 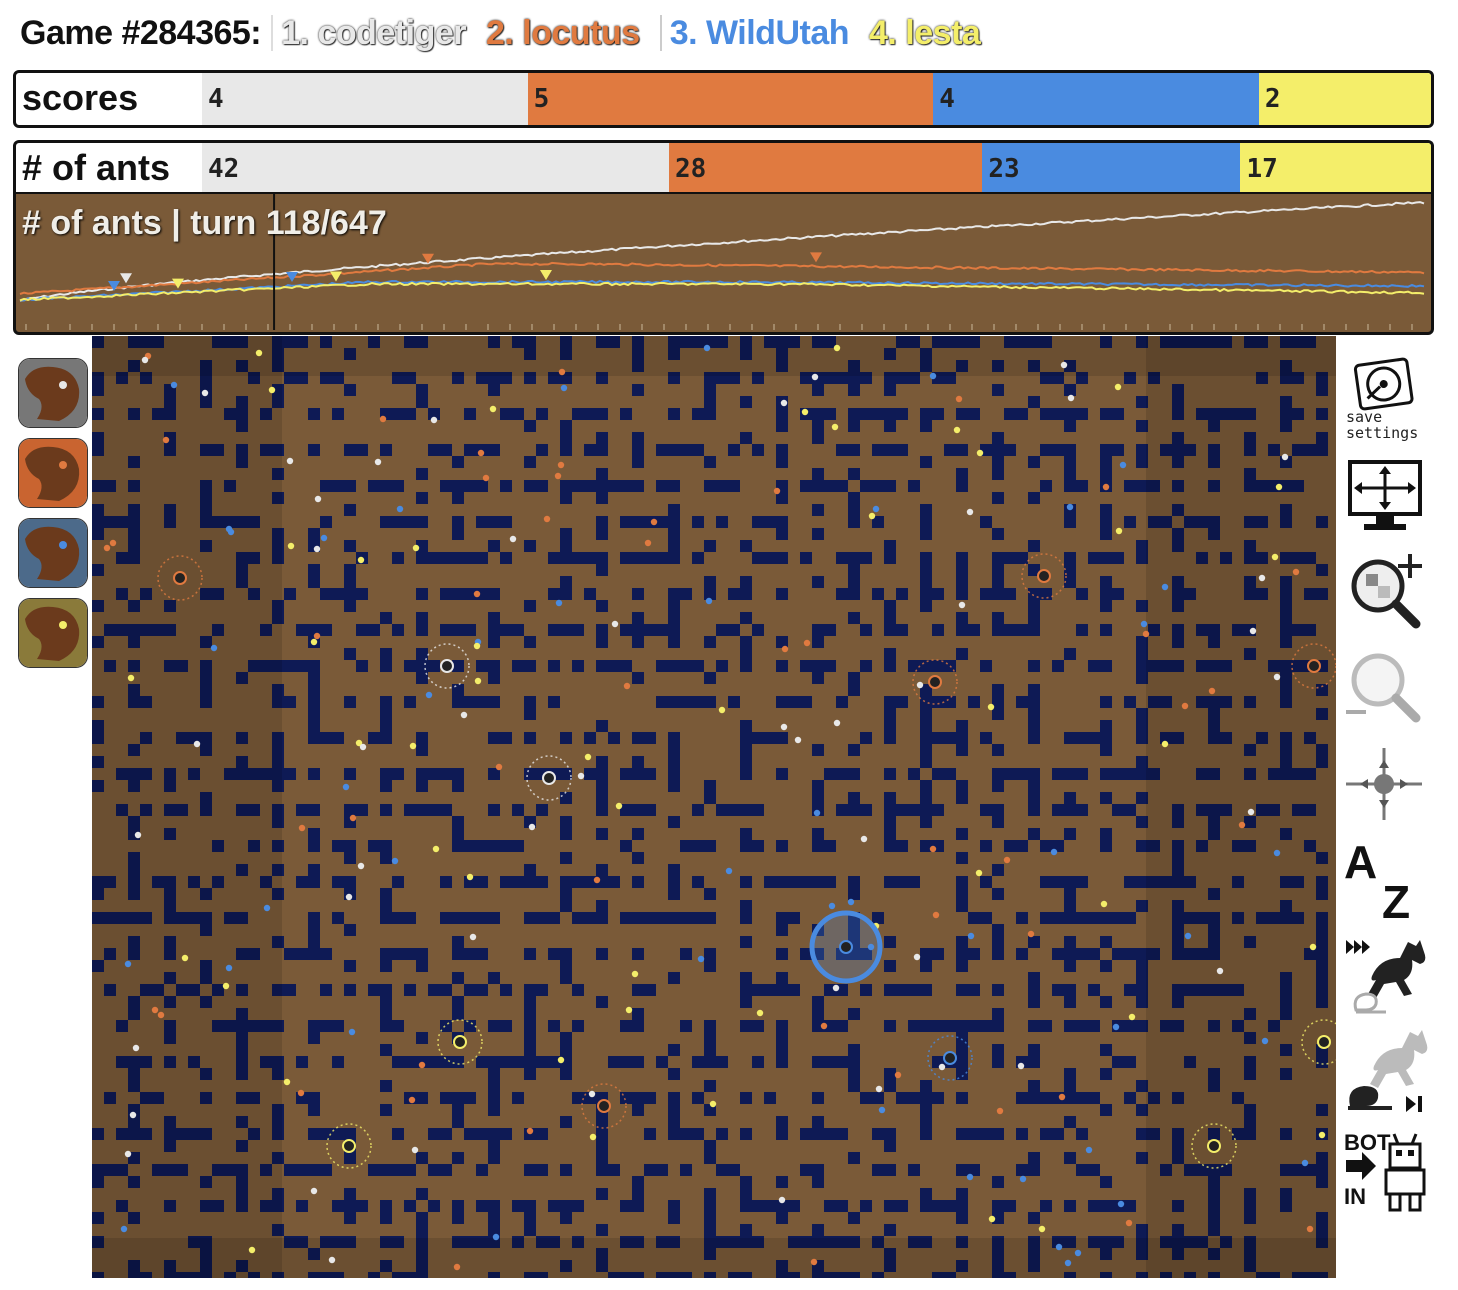 What do you see at coordinates (53, 473) in the screenshot?
I see `player-2-view-button` at bounding box center [53, 473].